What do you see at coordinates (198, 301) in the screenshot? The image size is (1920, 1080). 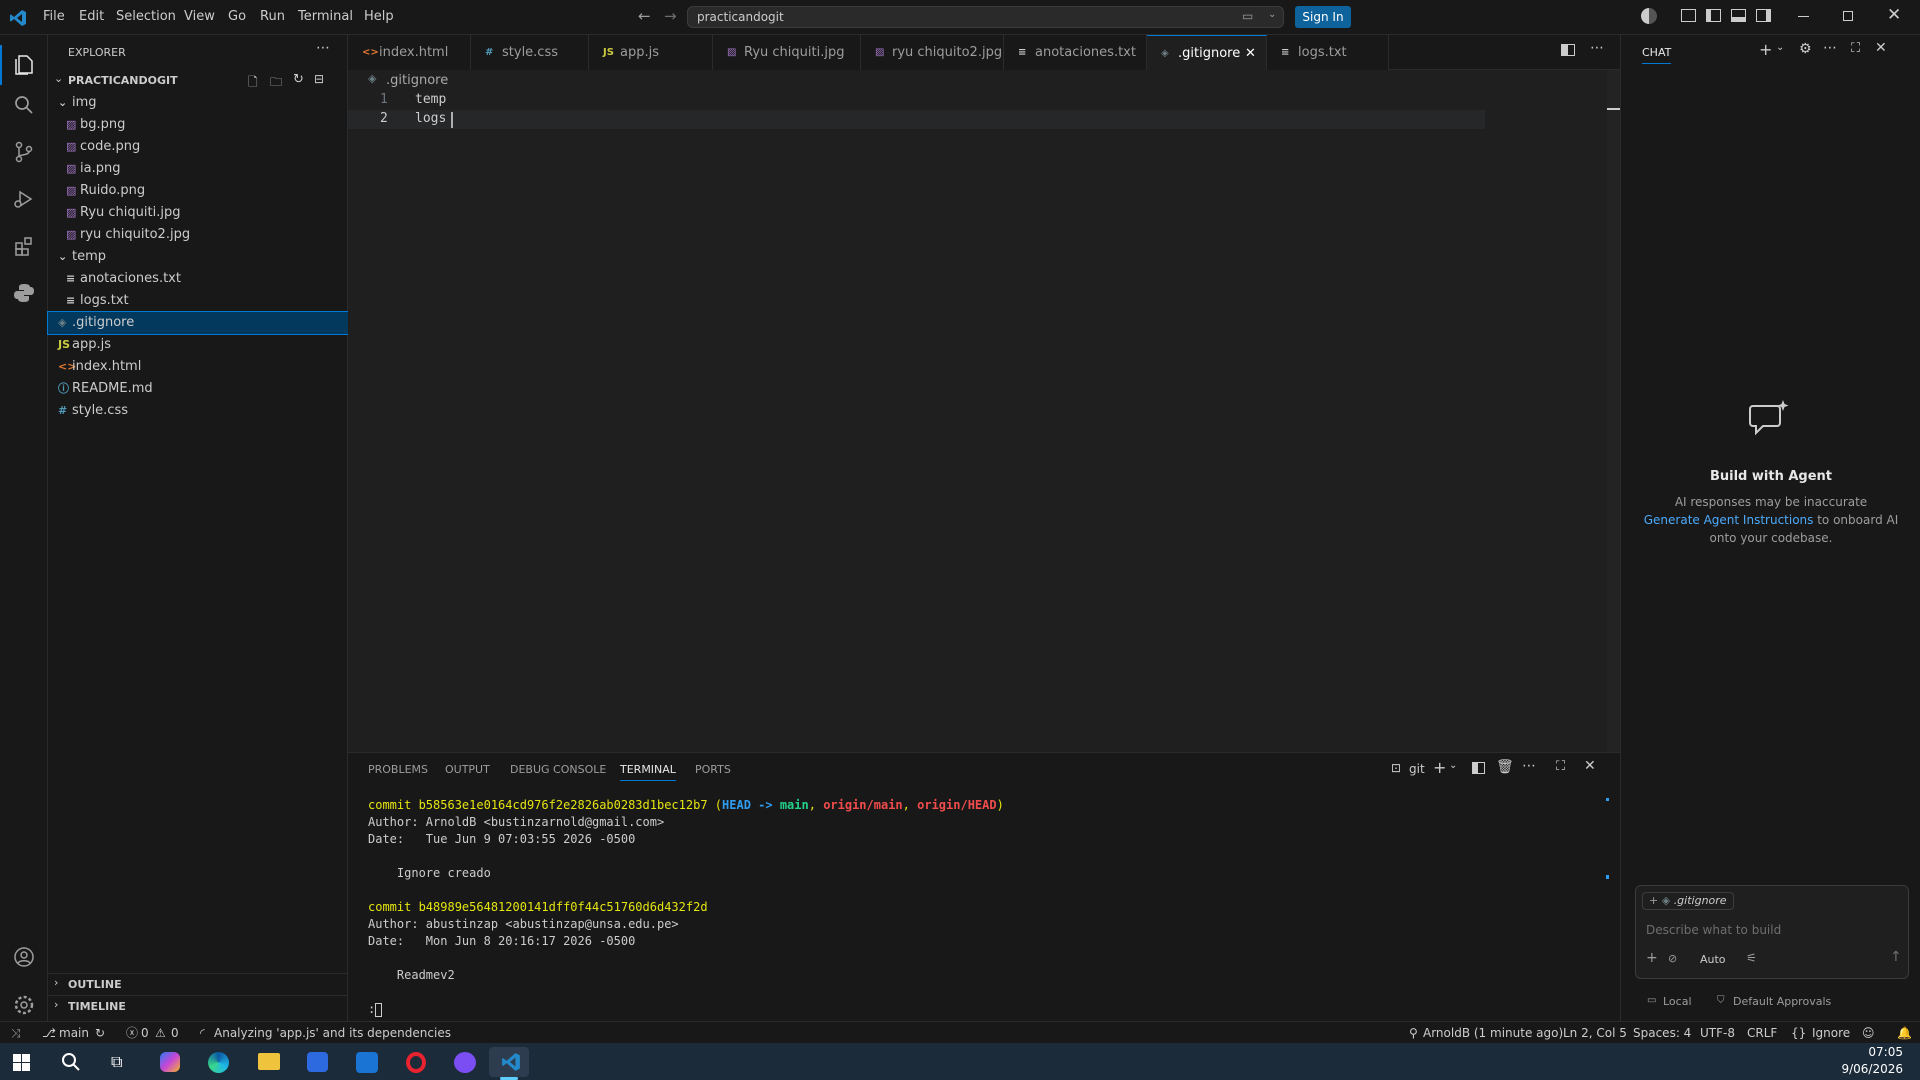 I see `tree-file: ≡ logs.txt` at bounding box center [198, 301].